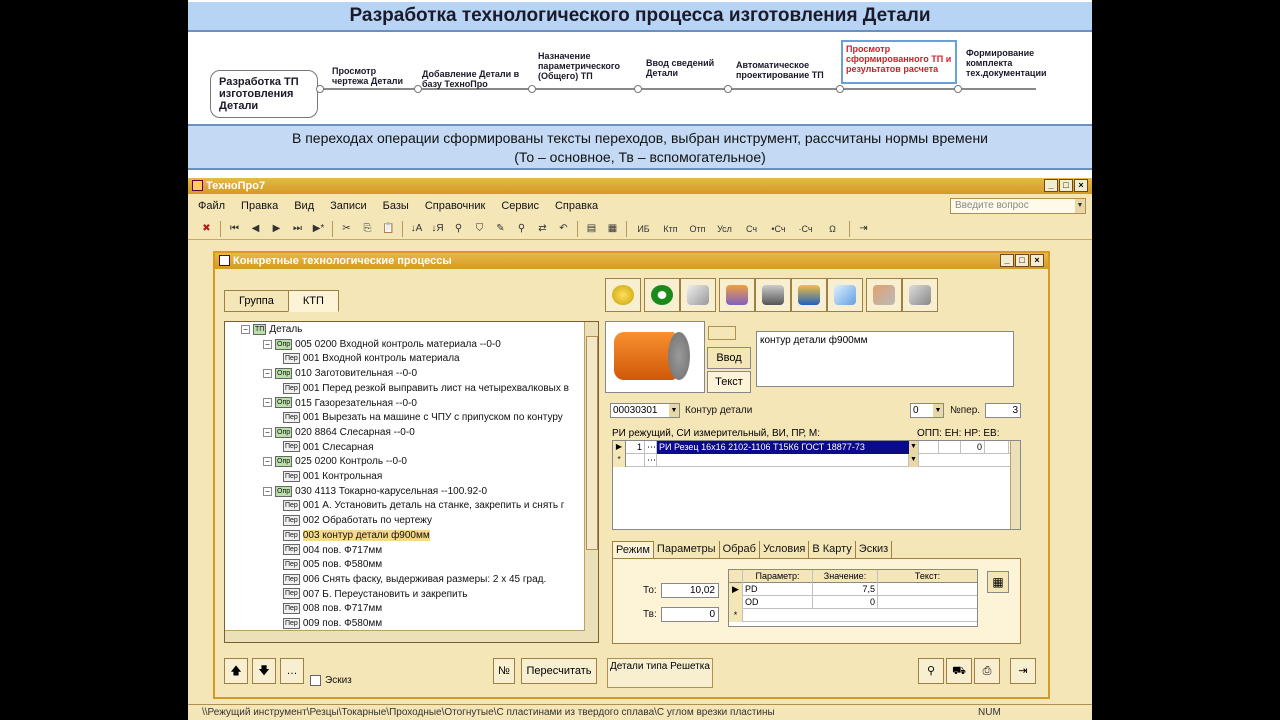  Describe the element at coordinates (740, 549) in the screenshot. I see `tab-obrab: Обраб` at that location.